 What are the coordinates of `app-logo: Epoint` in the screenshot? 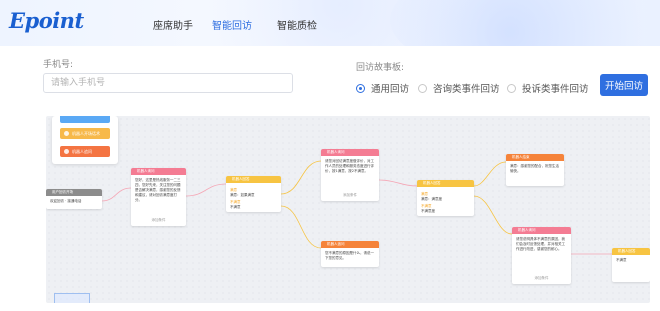 It's located at (46, 20).